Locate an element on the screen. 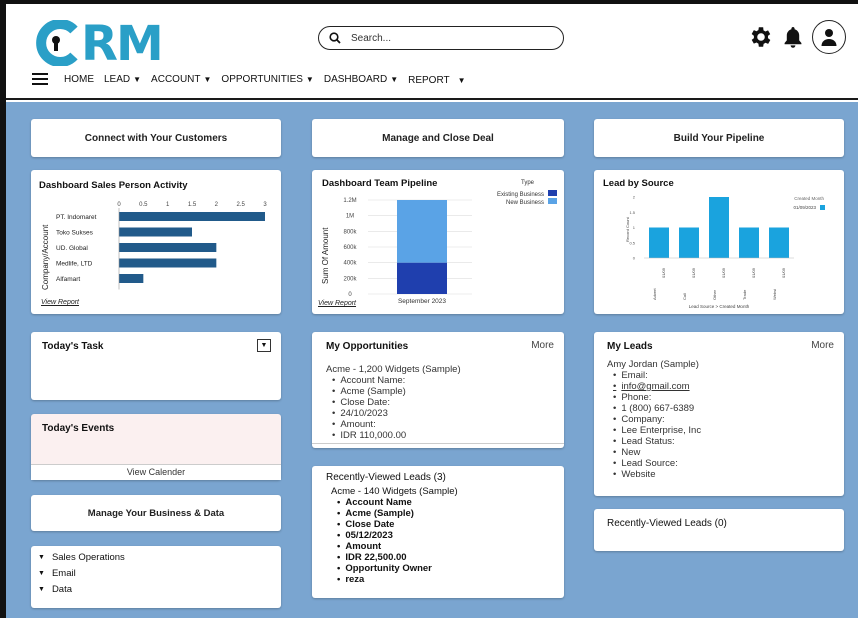 Image resolution: width=858 pixels, height=618 pixels. menu-item-email: ▼ Email is located at coordinates (57, 574).